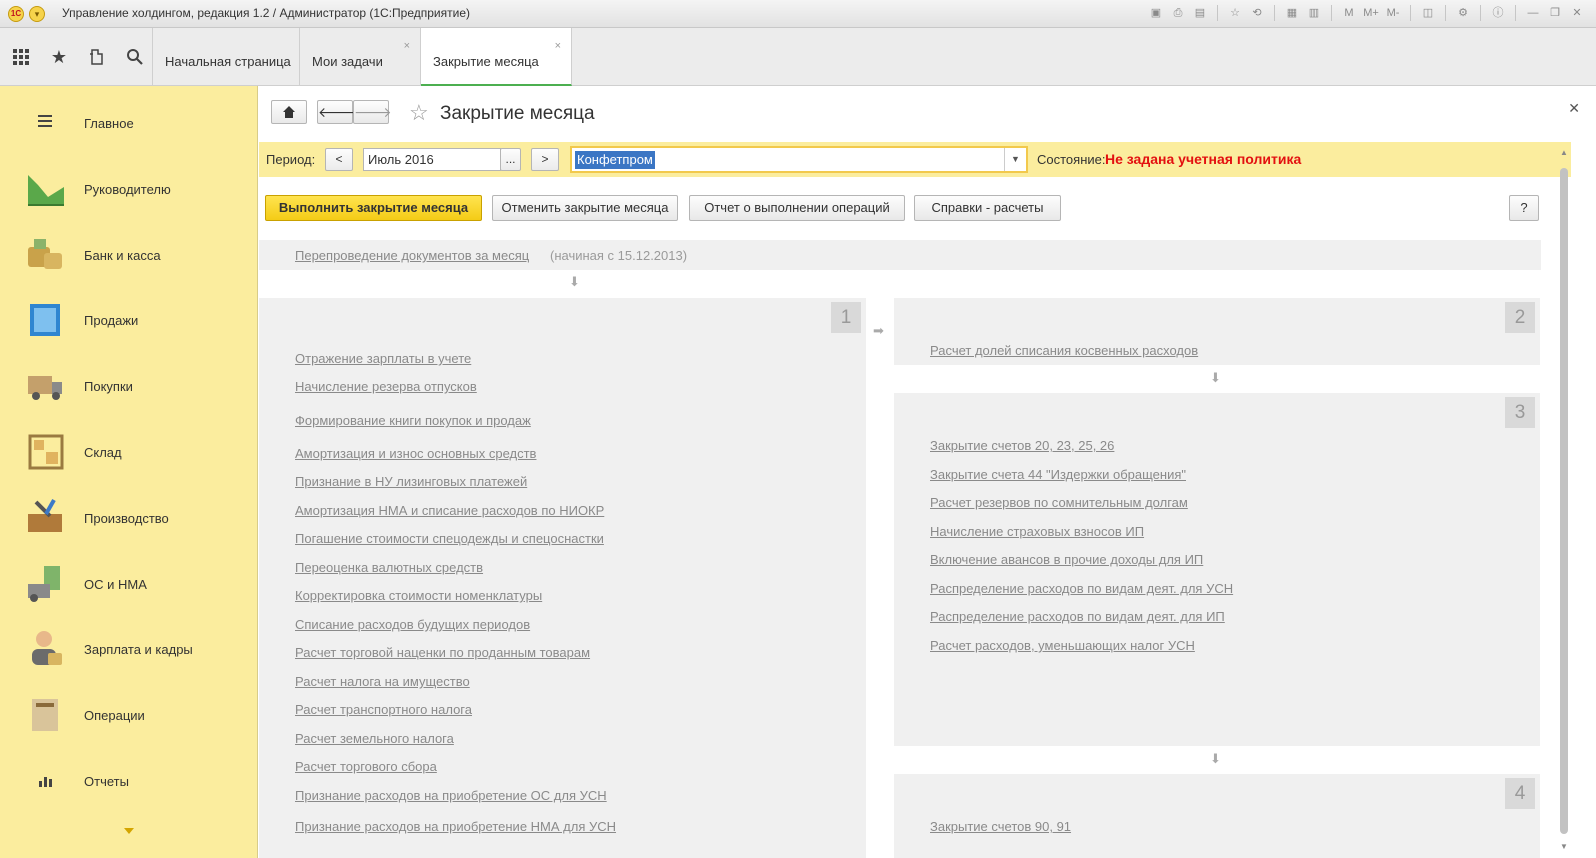 The width and height of the screenshot is (1596, 858). Describe the element at coordinates (383, 709) in the screenshot. I see `operation-link: Расчет транспортного налога` at that location.